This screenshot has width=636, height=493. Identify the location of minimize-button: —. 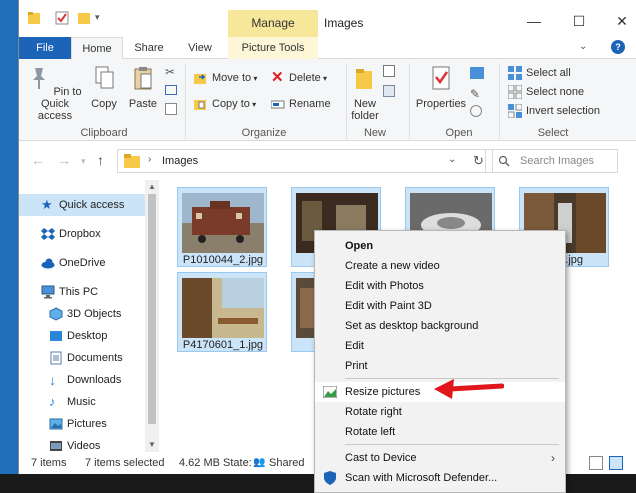
(534, 21).